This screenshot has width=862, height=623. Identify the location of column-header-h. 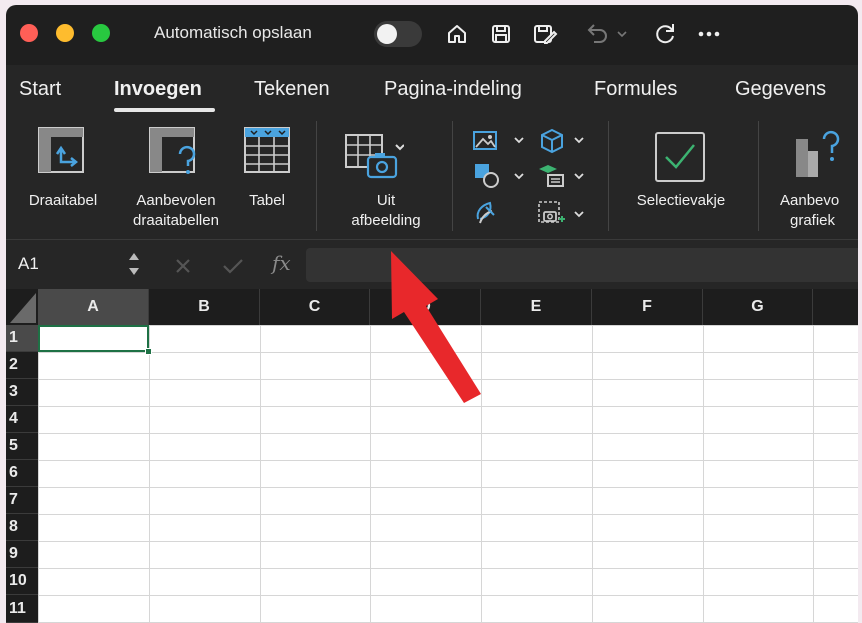
(835, 307).